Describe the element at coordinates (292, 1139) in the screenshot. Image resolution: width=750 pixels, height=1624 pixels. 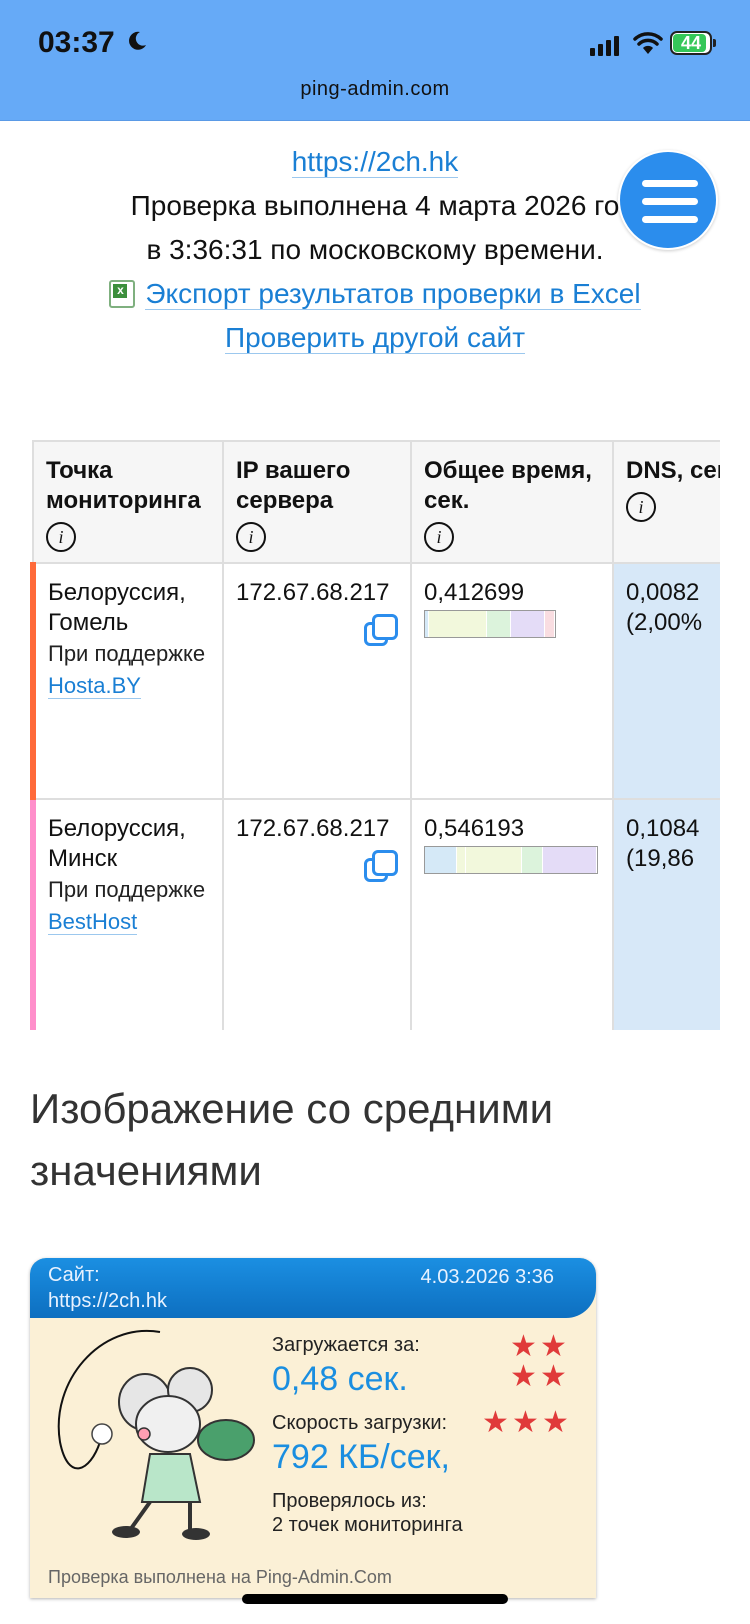
I see `section-heading: Изображение со средними значениями` at that location.